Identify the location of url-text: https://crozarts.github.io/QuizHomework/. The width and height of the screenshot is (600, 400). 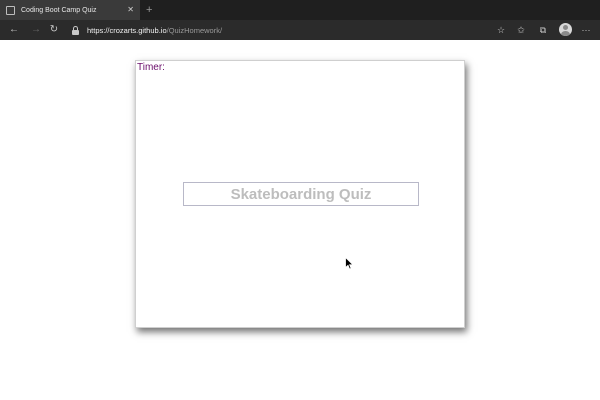
(154, 30).